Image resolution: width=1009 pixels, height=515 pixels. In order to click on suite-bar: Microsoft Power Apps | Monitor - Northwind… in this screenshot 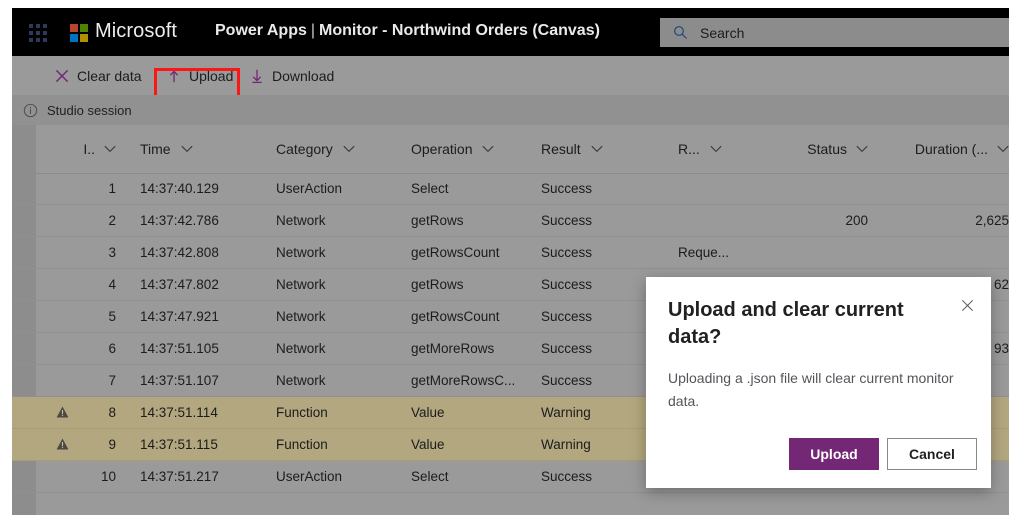, I will do `click(510, 32)`.